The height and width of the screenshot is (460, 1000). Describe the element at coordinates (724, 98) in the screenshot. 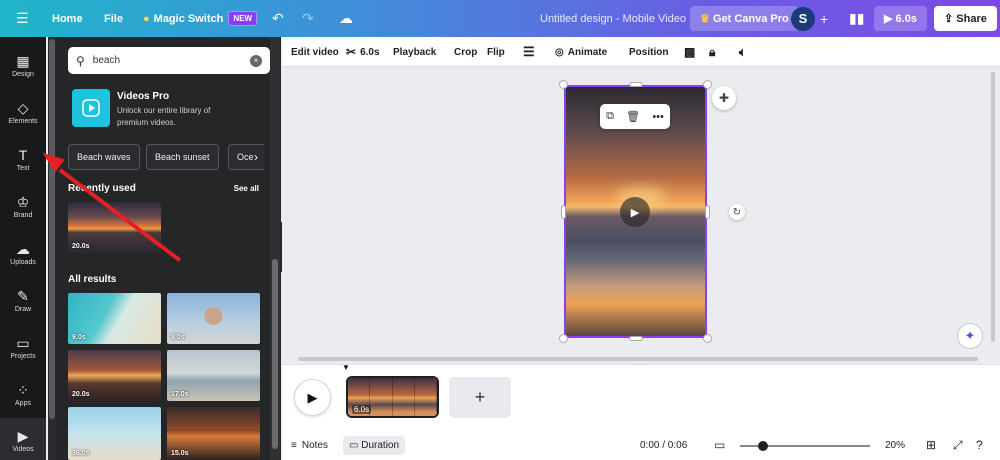

I see `comment-icon: ✚` at that location.